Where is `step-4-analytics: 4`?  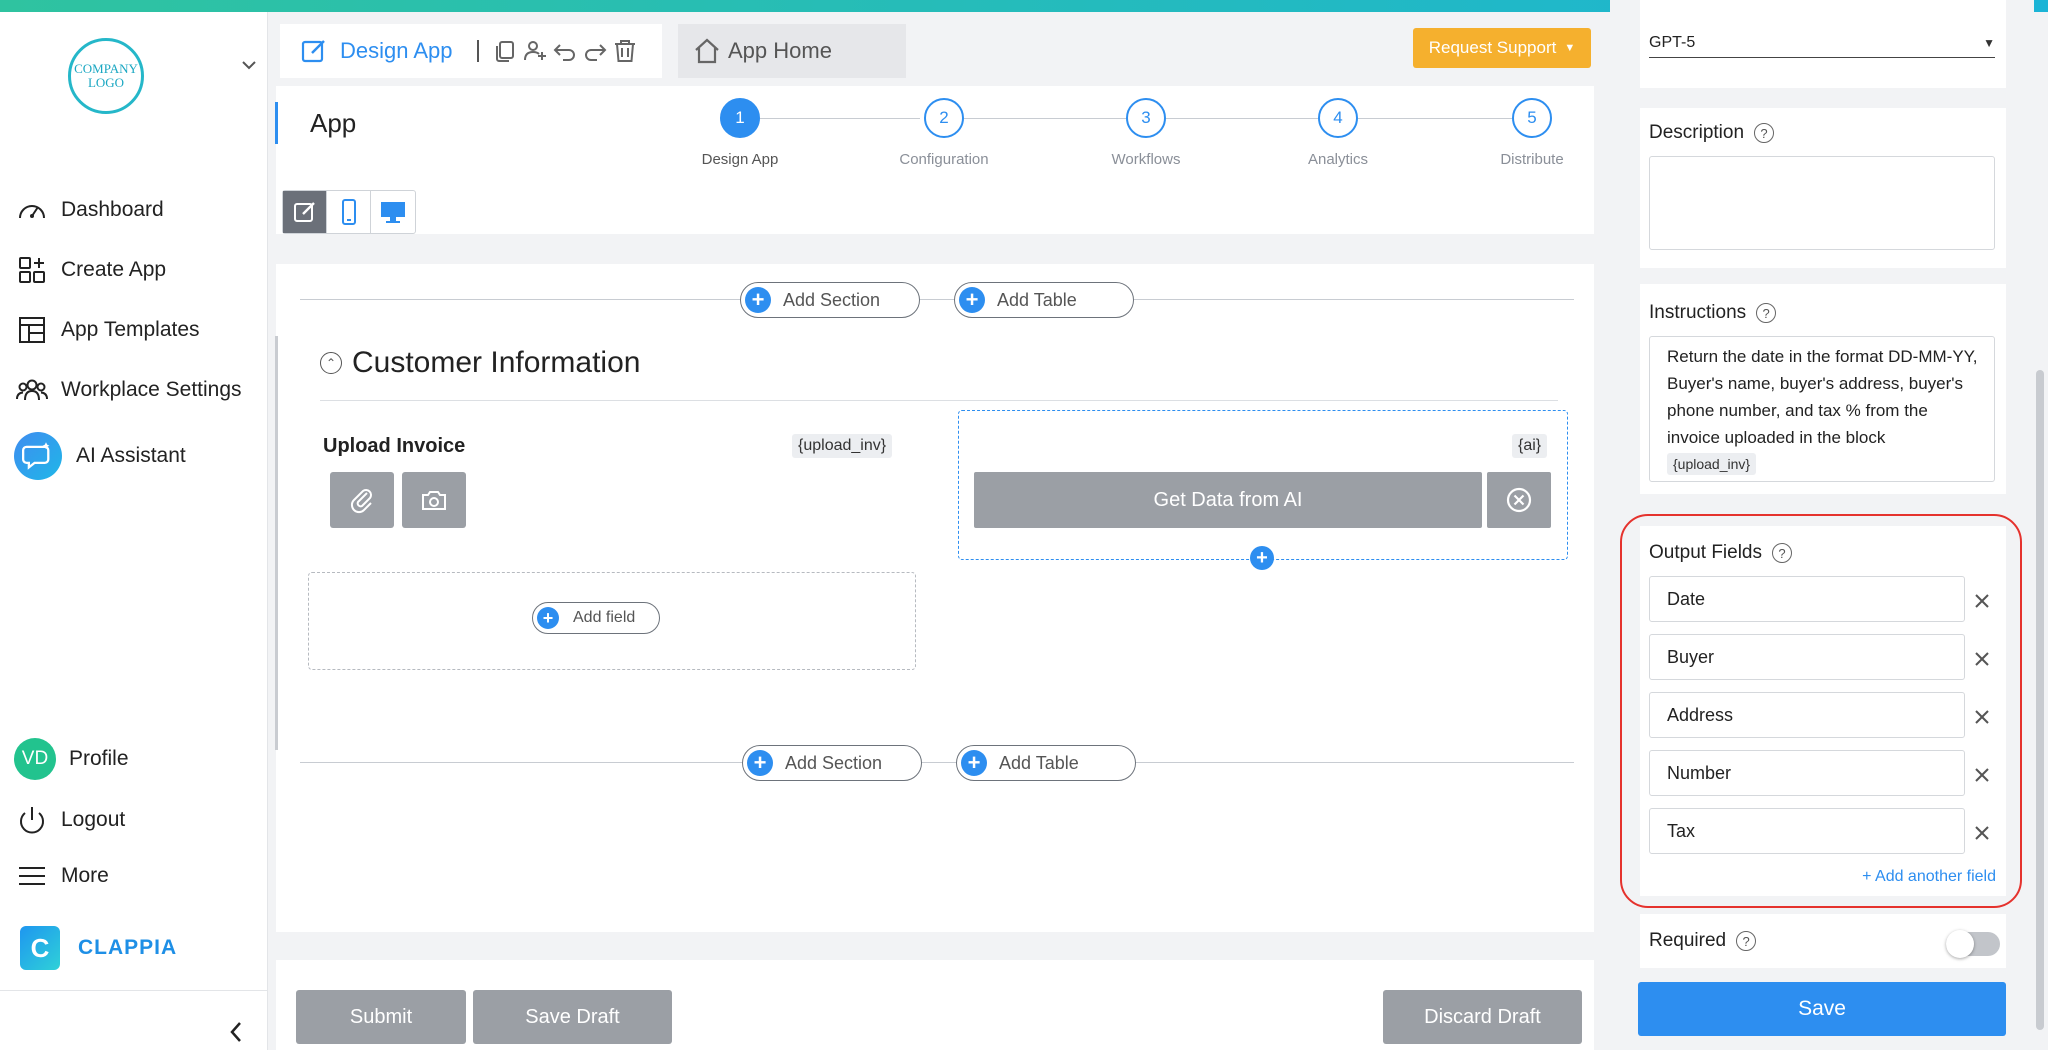 step-4-analytics: 4 is located at coordinates (1338, 118).